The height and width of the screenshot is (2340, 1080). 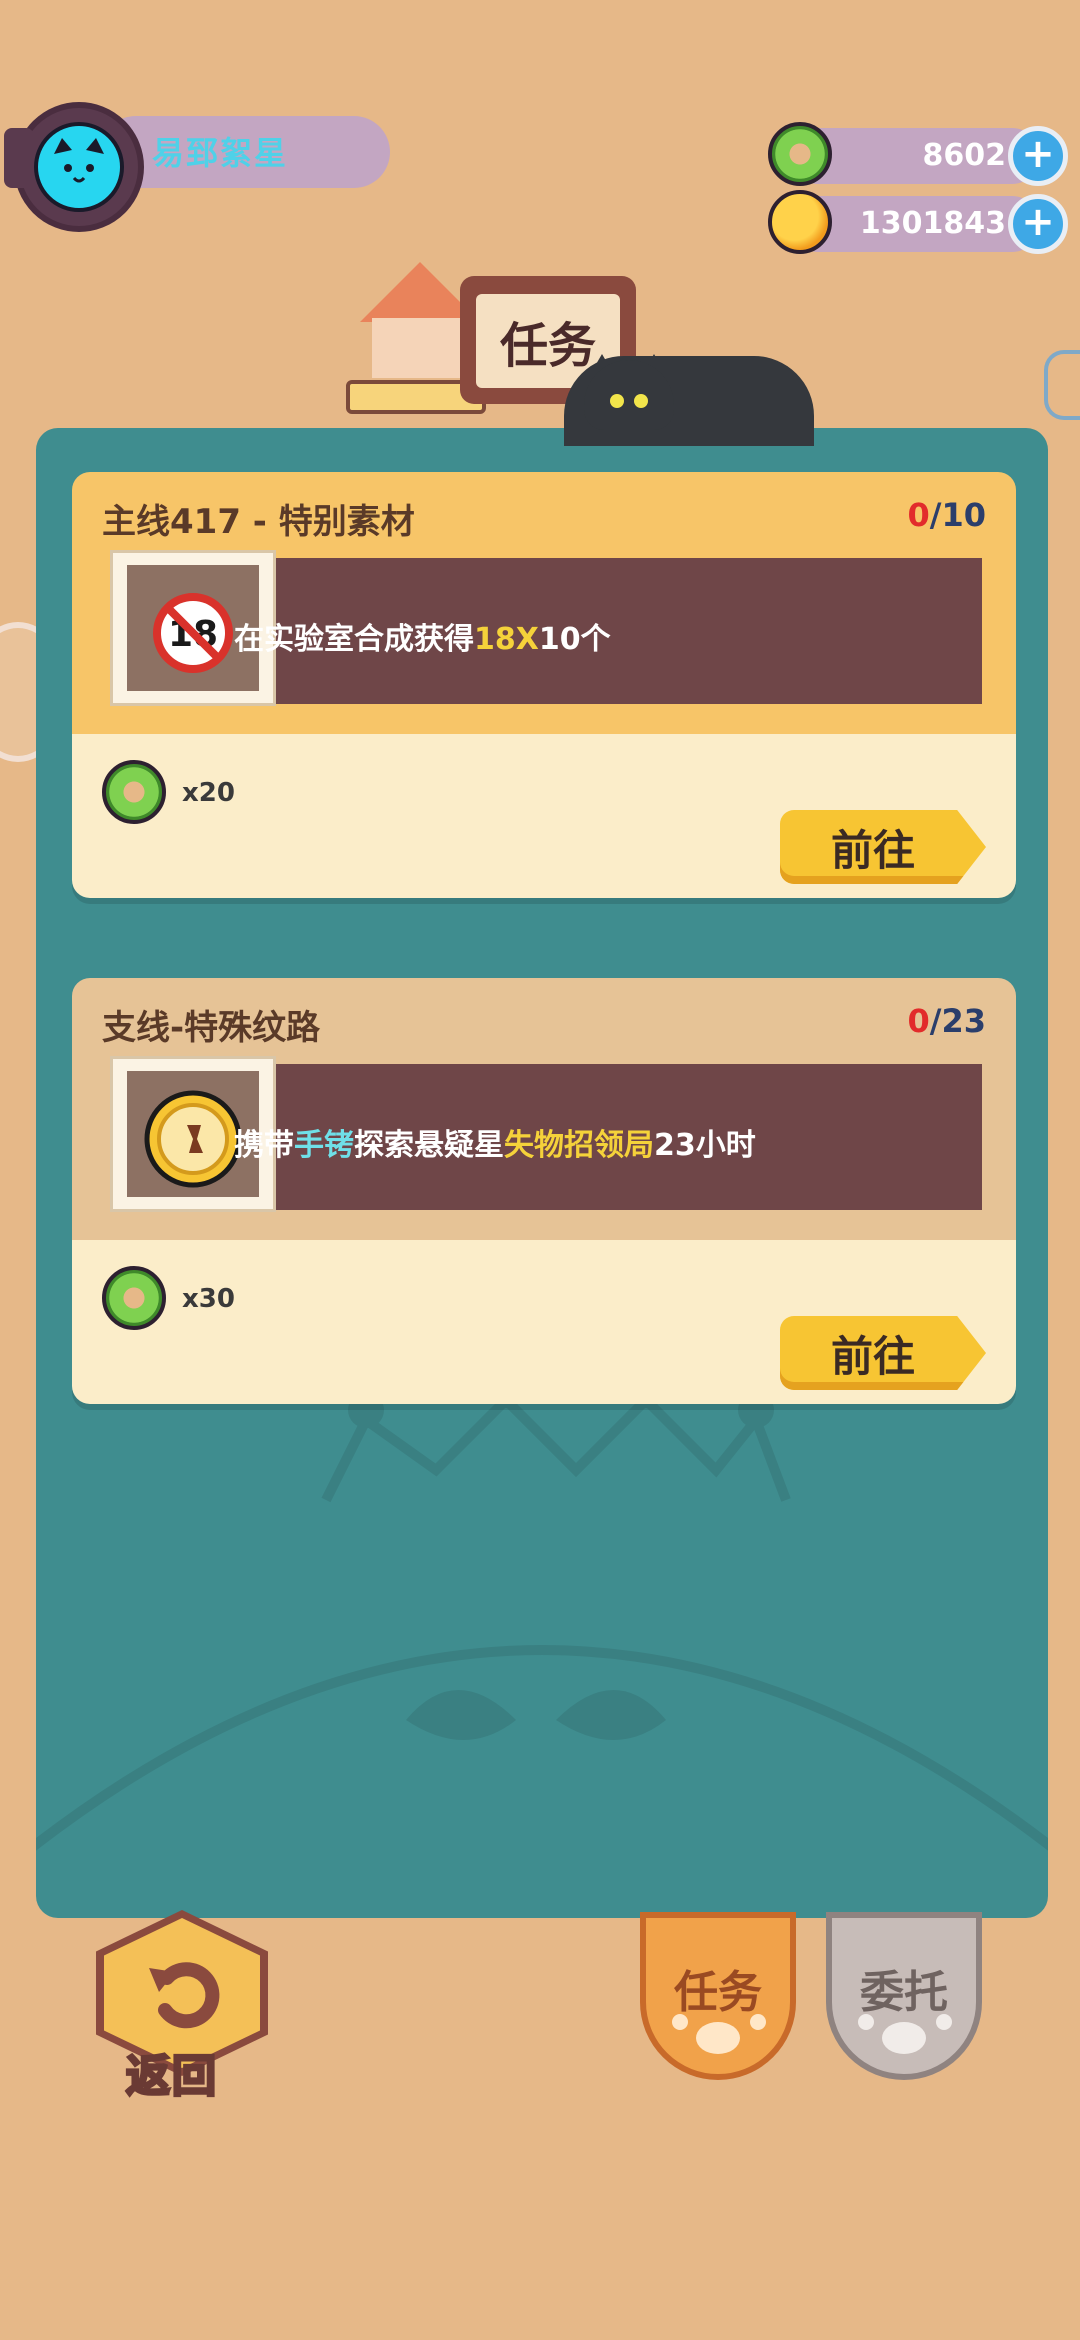 What do you see at coordinates (220, 153) in the screenshot?
I see `player-name: 易郅絮星` at bounding box center [220, 153].